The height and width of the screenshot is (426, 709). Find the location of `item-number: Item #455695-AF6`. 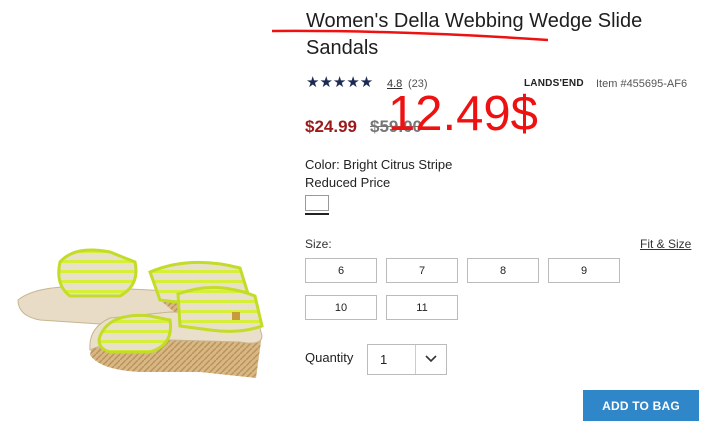

item-number: Item #455695-AF6 is located at coordinates (642, 84).